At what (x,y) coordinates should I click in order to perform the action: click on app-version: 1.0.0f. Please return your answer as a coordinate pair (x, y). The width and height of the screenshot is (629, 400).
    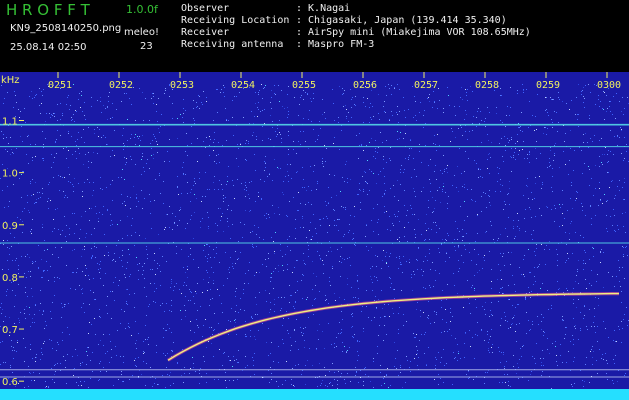
    Looking at the image, I should click on (142, 9).